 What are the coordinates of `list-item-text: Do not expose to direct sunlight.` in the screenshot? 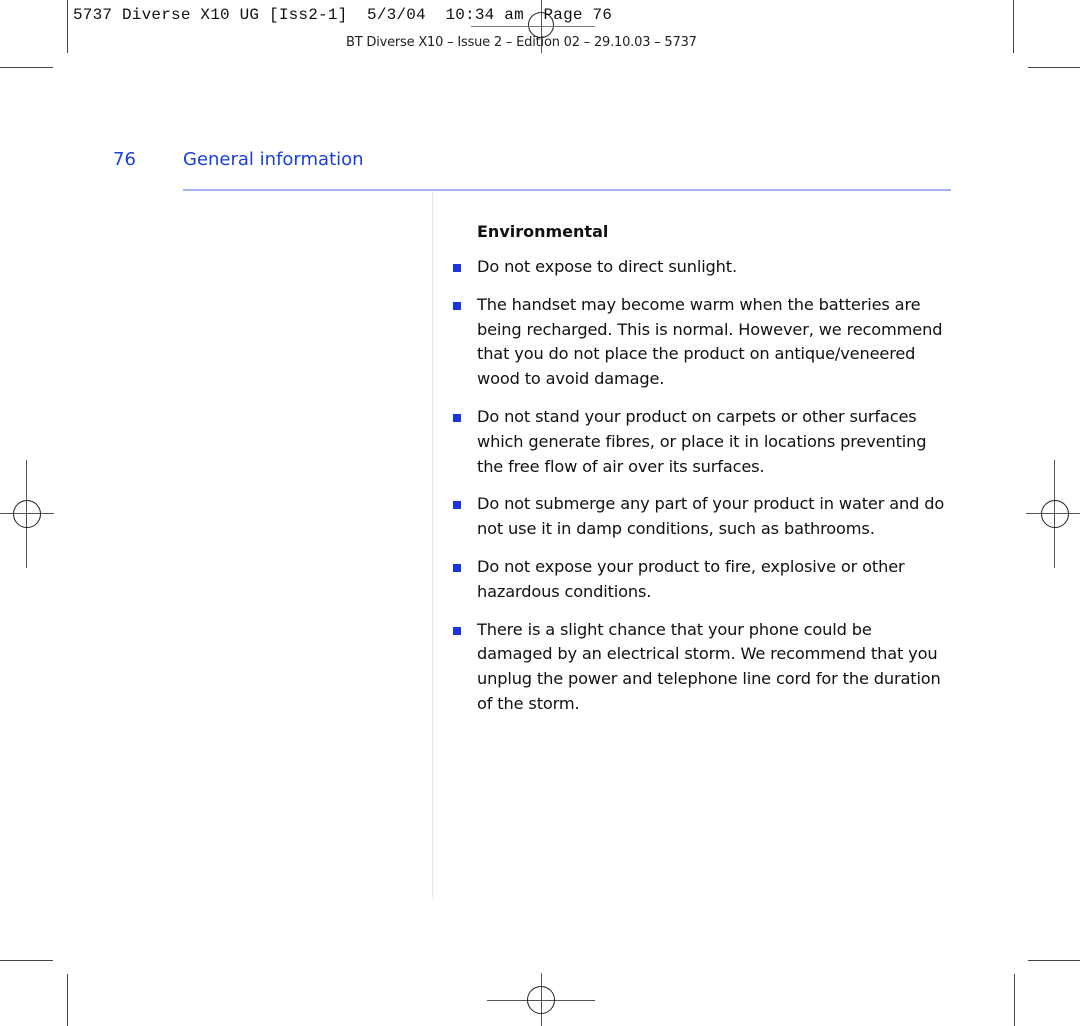 It's located at (607, 266).